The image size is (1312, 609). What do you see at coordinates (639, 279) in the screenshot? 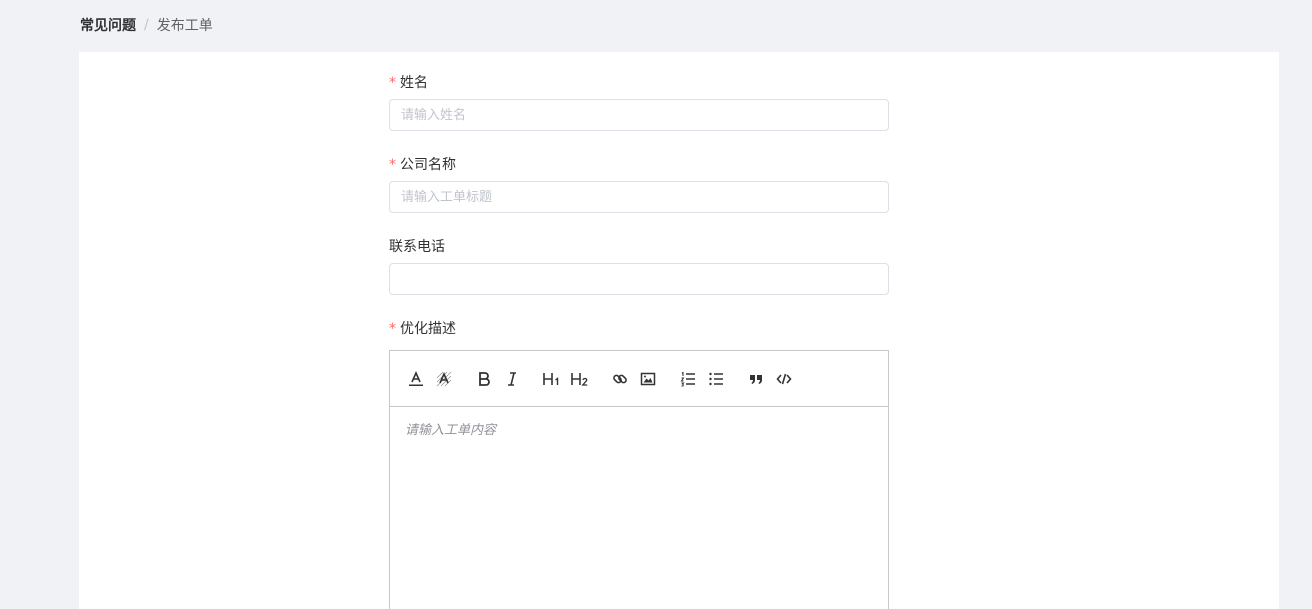
I see `phone-input` at bounding box center [639, 279].